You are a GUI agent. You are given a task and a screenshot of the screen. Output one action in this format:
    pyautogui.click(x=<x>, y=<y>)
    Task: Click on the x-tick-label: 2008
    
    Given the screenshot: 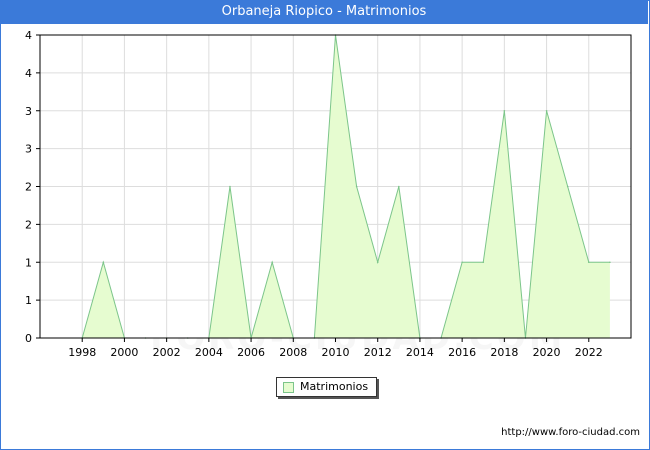 What is the action you would take?
    pyautogui.click(x=293, y=352)
    